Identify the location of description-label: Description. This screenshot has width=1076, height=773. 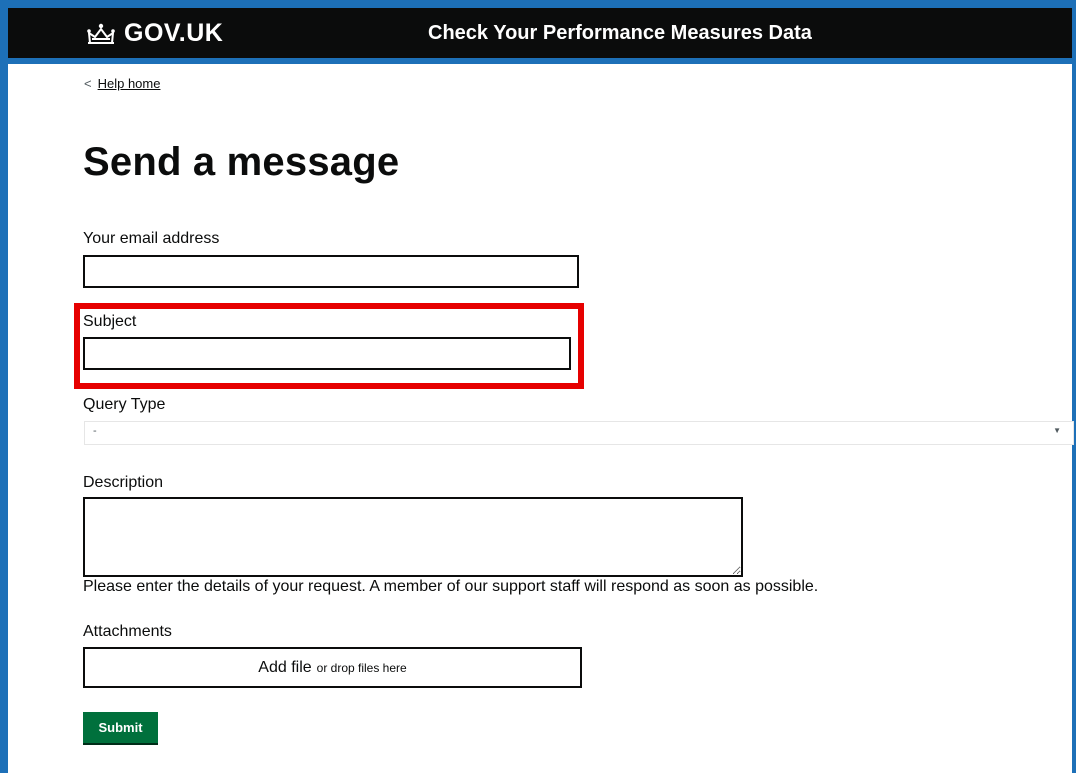
(123, 482).